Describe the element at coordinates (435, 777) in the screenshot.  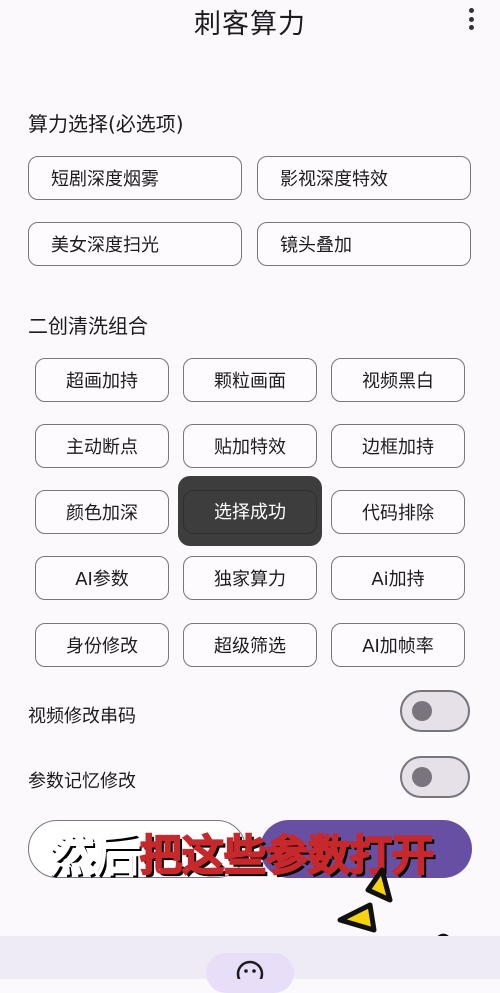
I see `toggle-memory` at that location.